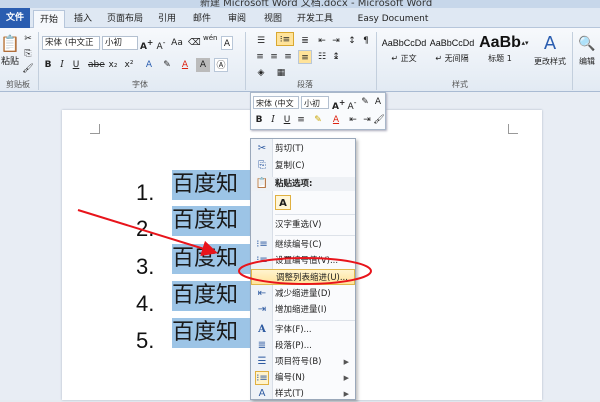  I want to click on clear-format-icon: ⌫, so click(194, 43).